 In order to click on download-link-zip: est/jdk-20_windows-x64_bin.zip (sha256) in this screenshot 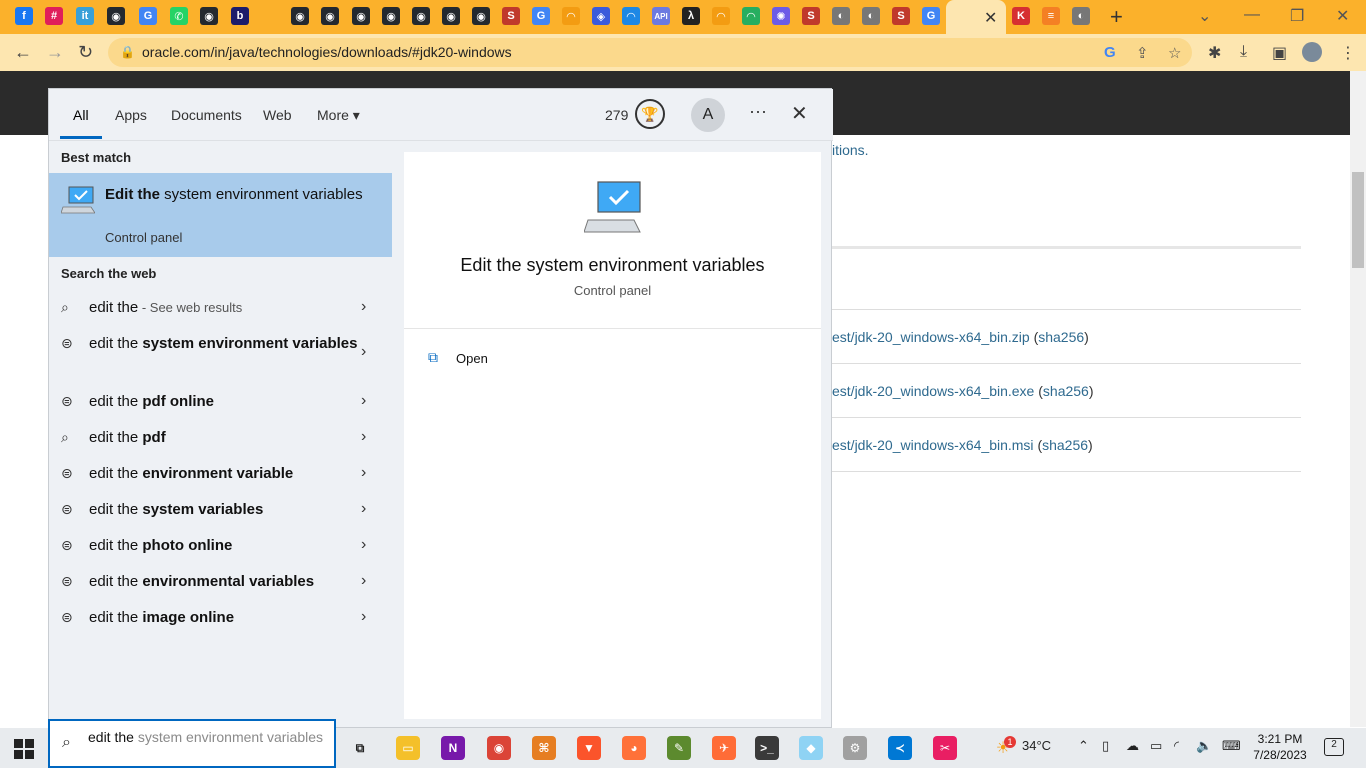, I will do `click(960, 337)`.